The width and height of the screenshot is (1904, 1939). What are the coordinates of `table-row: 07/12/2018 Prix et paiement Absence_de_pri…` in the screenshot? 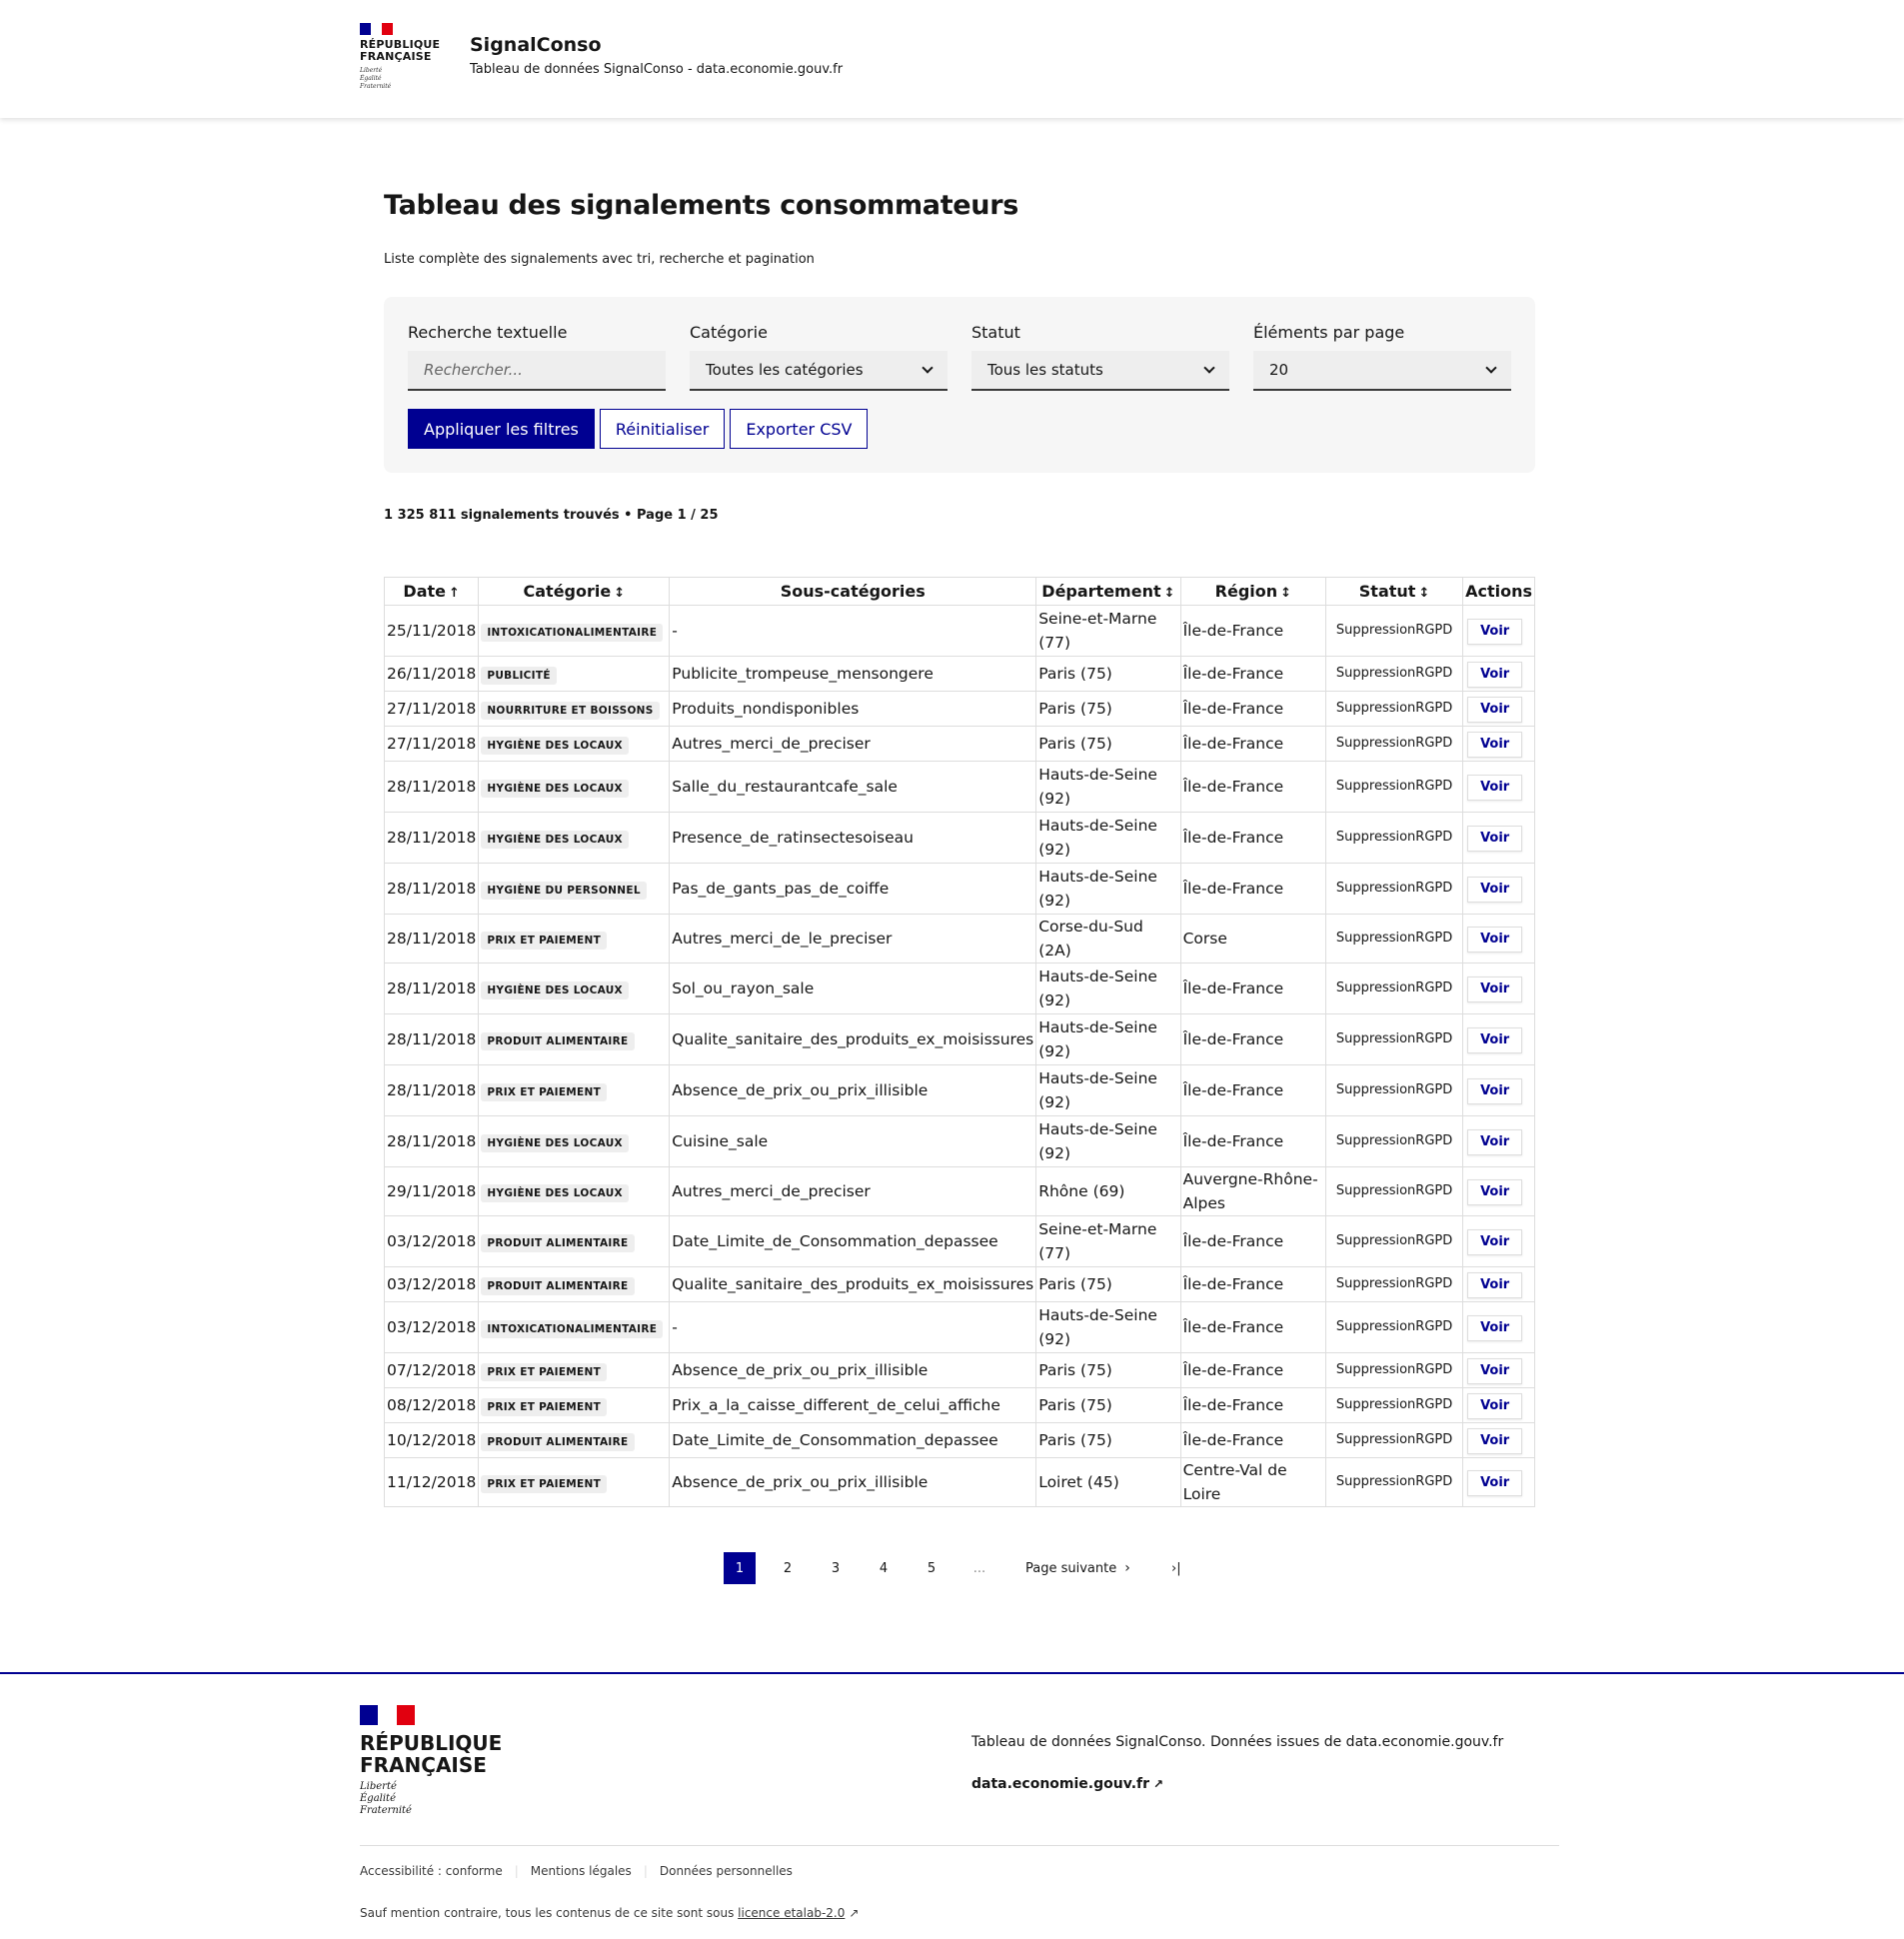 It's located at (959, 1370).